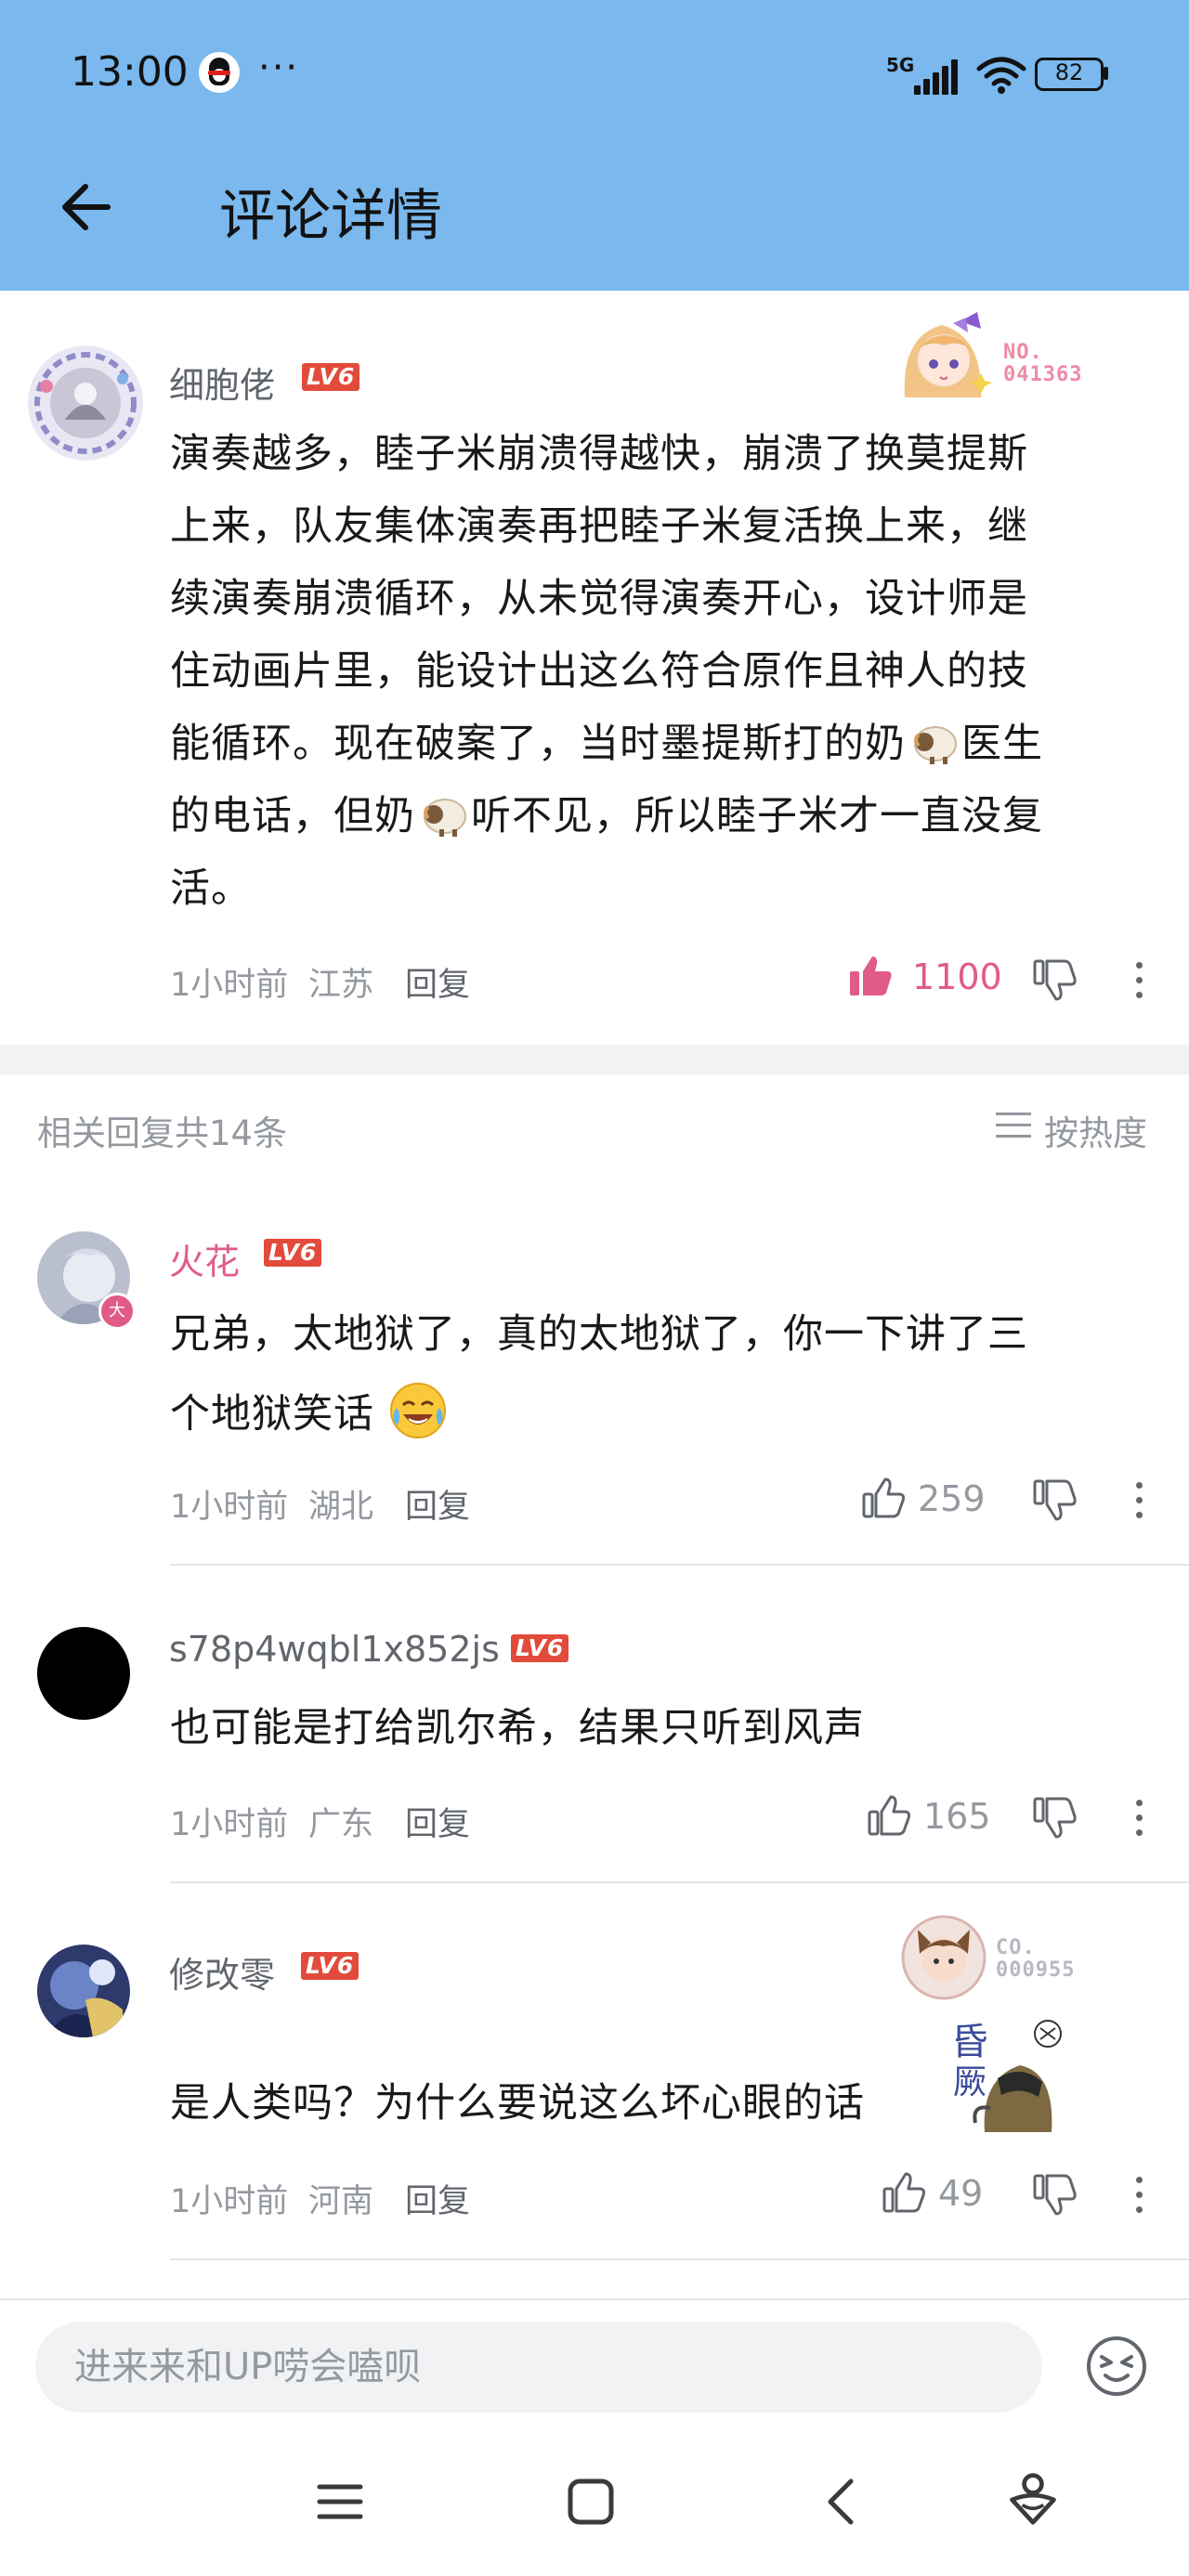  I want to click on network-type: 5G, so click(900, 65).